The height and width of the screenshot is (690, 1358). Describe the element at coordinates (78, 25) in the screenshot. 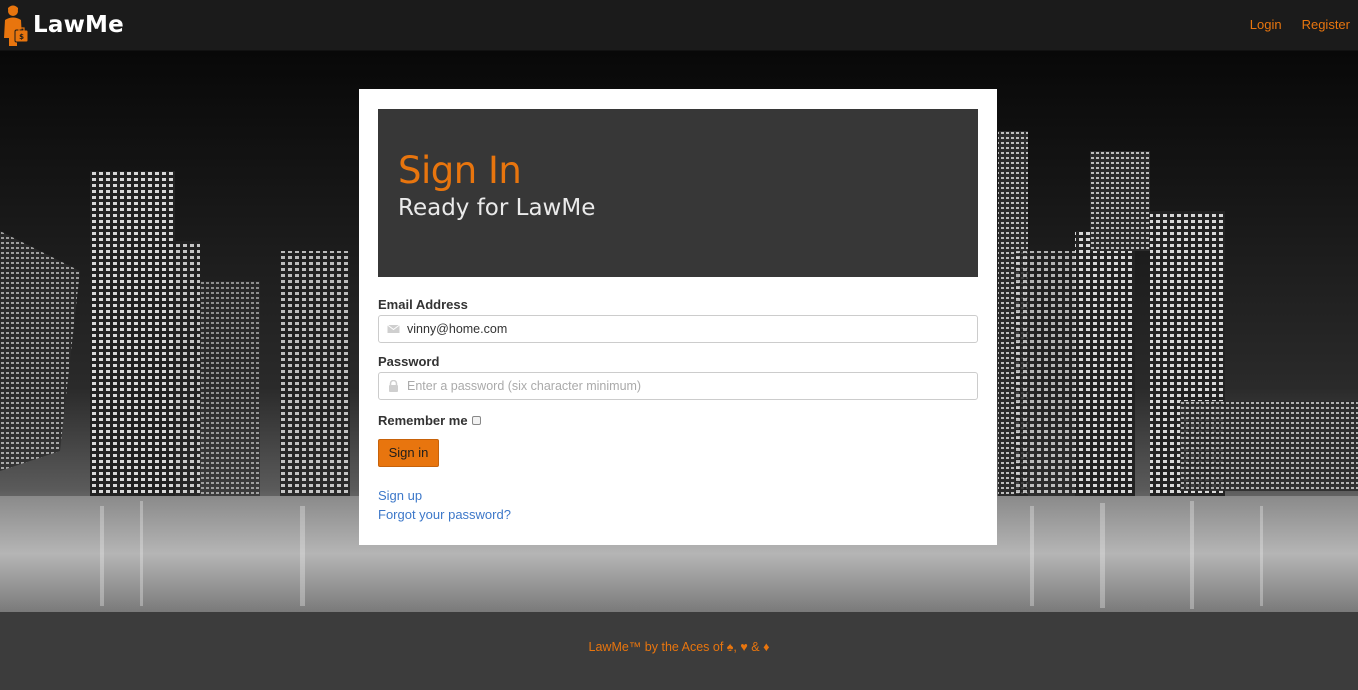

I see `brand-name: LawMe` at that location.